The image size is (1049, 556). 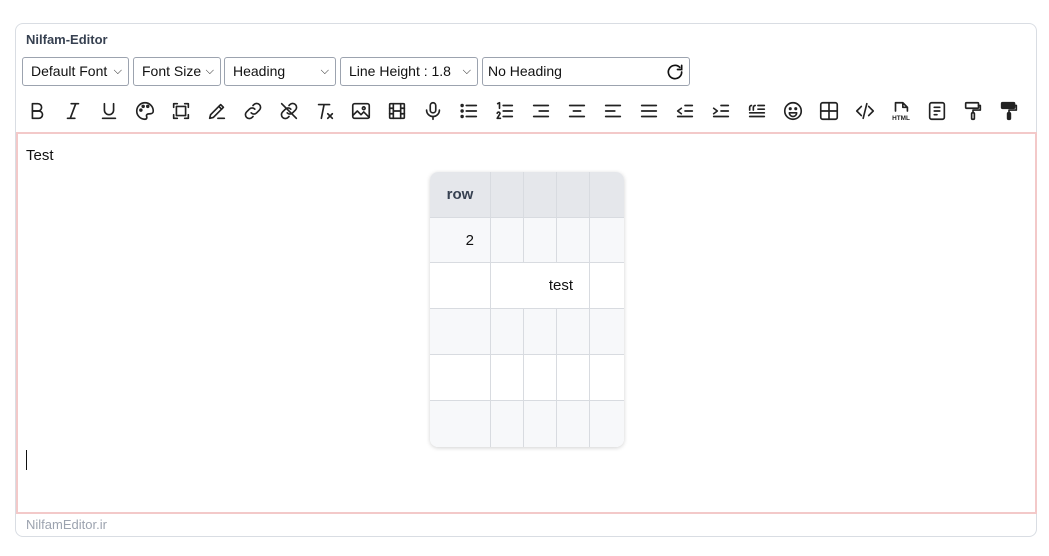 What do you see at coordinates (865, 111) in the screenshot?
I see `code-icon` at bounding box center [865, 111].